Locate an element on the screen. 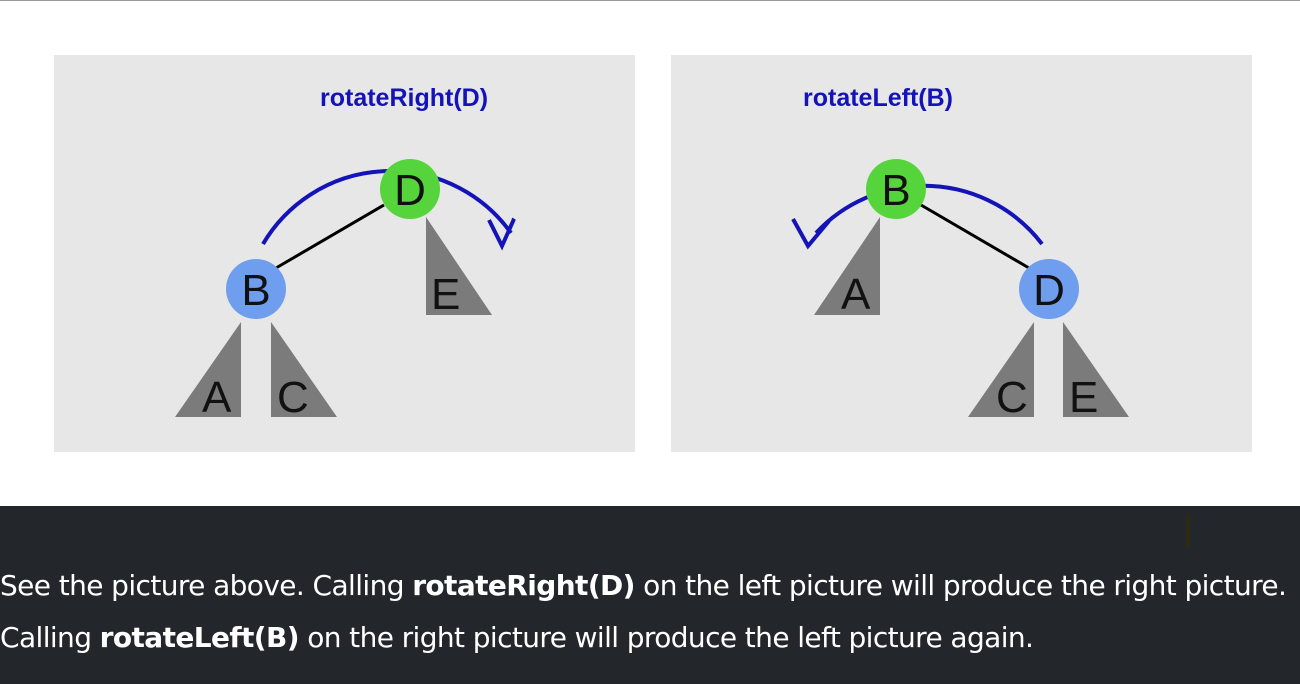 This screenshot has height=684, width=1300. operation-label: rotateRight(D) is located at coordinates (404, 98).